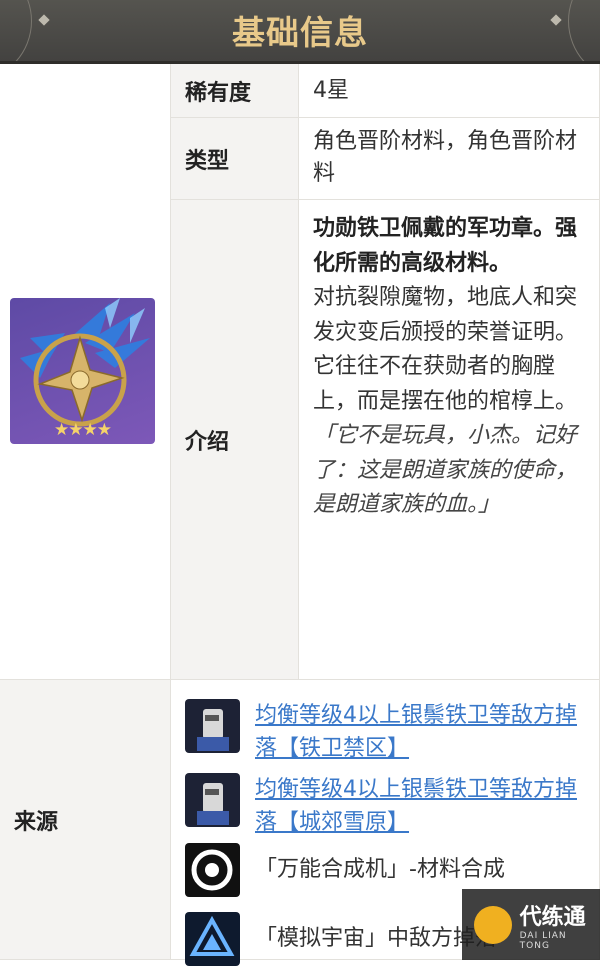 The image size is (600, 966). What do you see at coordinates (449, 159) in the screenshot?
I see `type-value: 角色晋阶材料，角色晋阶材料` at bounding box center [449, 159].